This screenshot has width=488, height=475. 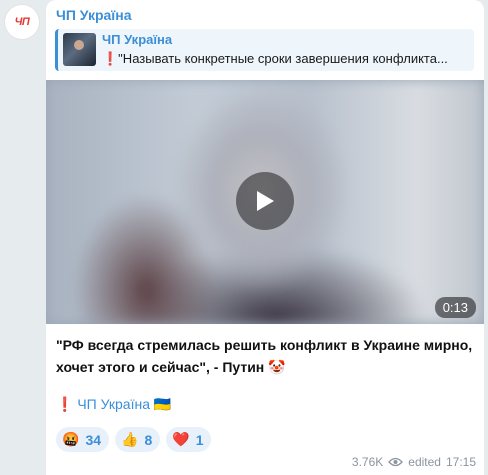 I want to click on video-duration: 0:13, so click(x=455, y=307).